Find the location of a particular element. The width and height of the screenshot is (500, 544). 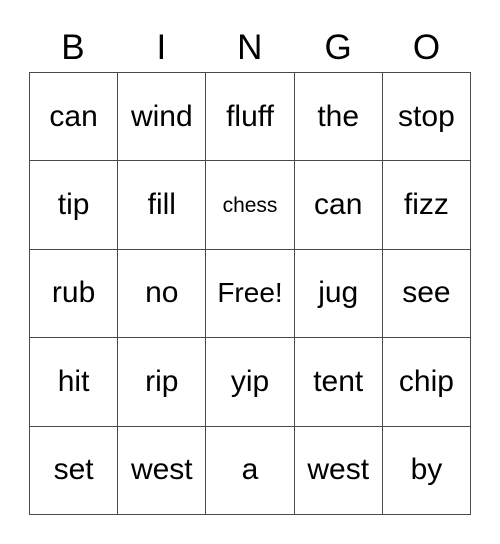

bingo-row: rub no Free! jug see is located at coordinates (251, 294).